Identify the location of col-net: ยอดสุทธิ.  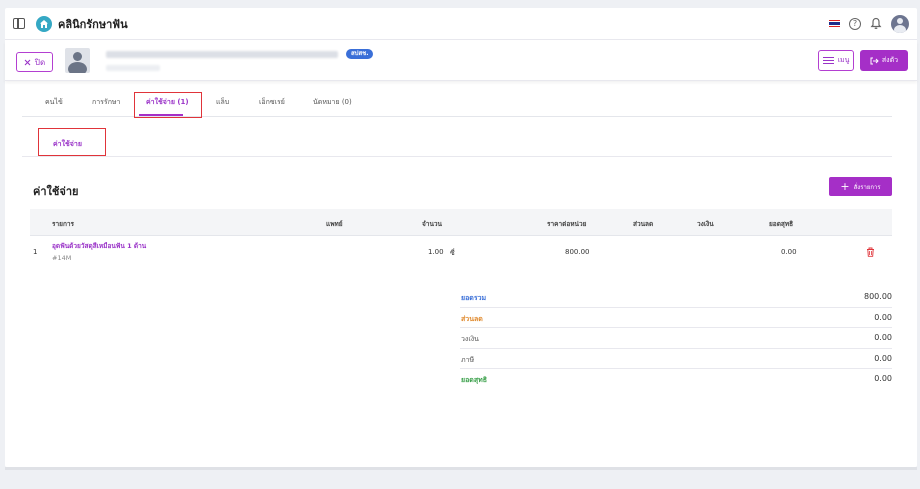
(781, 224).